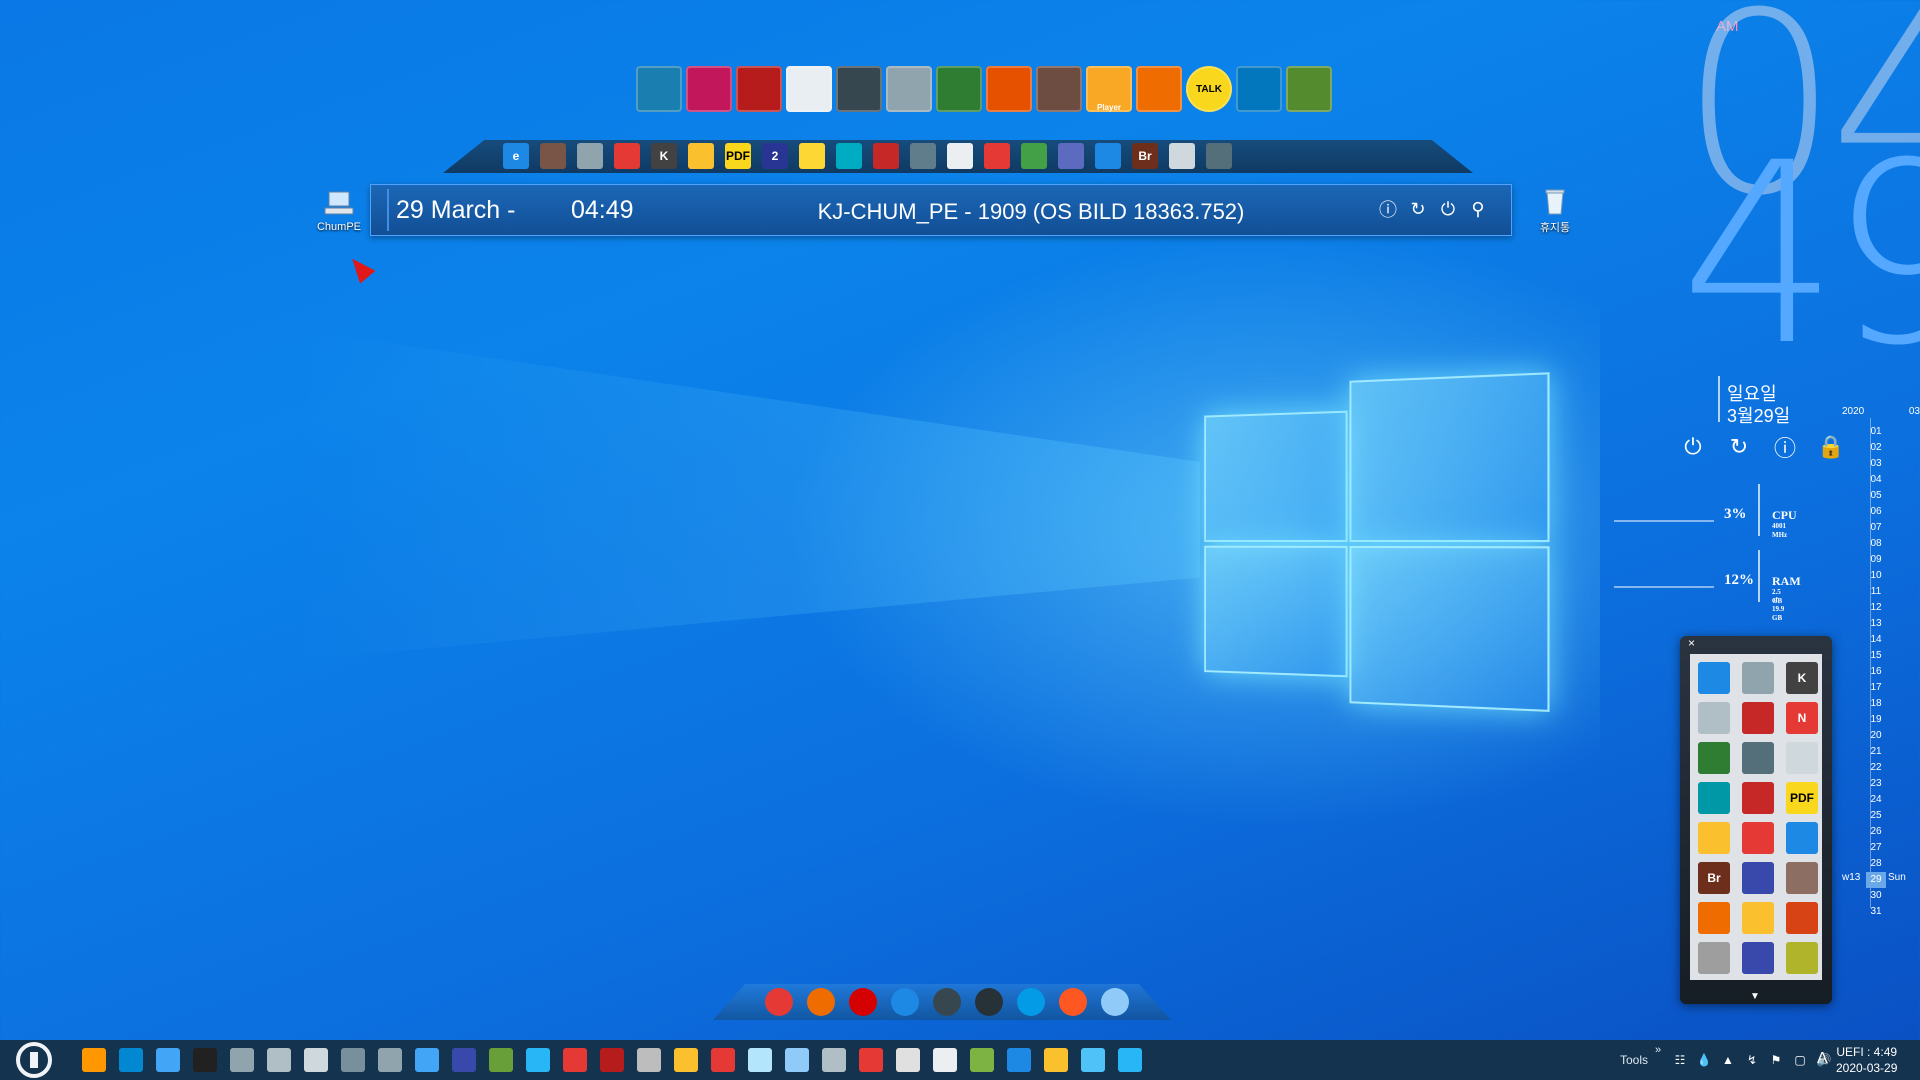  I want to click on calendar-day: 27, so click(1876, 848).